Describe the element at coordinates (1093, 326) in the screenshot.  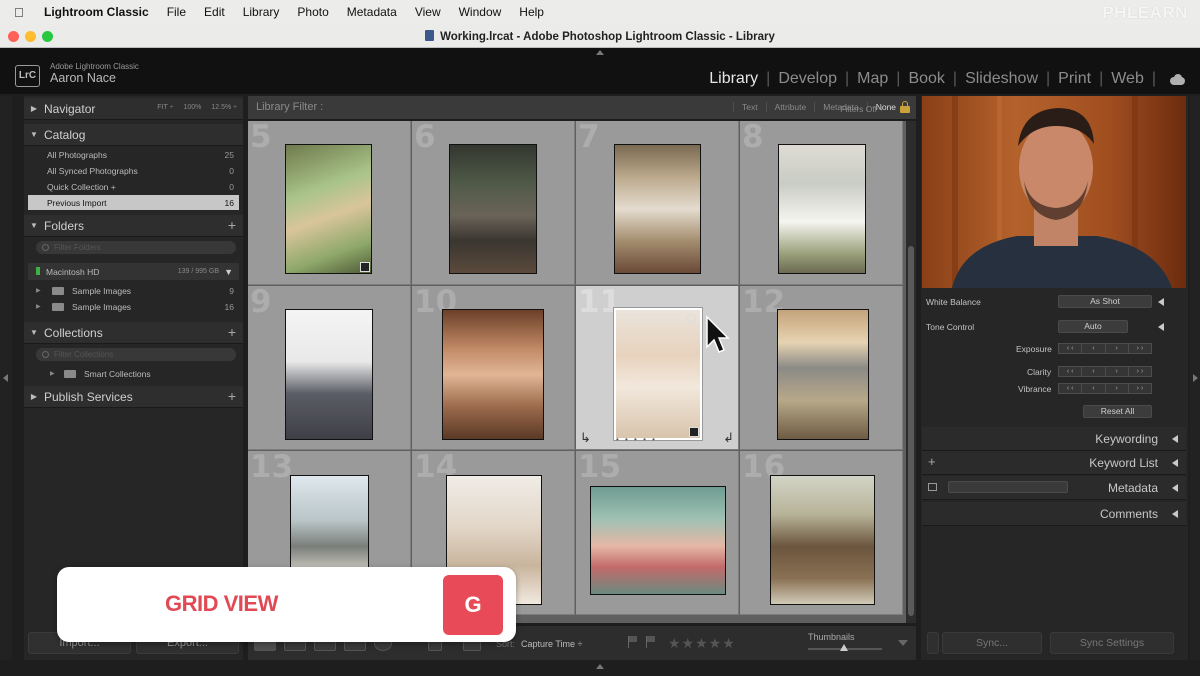
I see `auto-tone-button: Auto` at that location.